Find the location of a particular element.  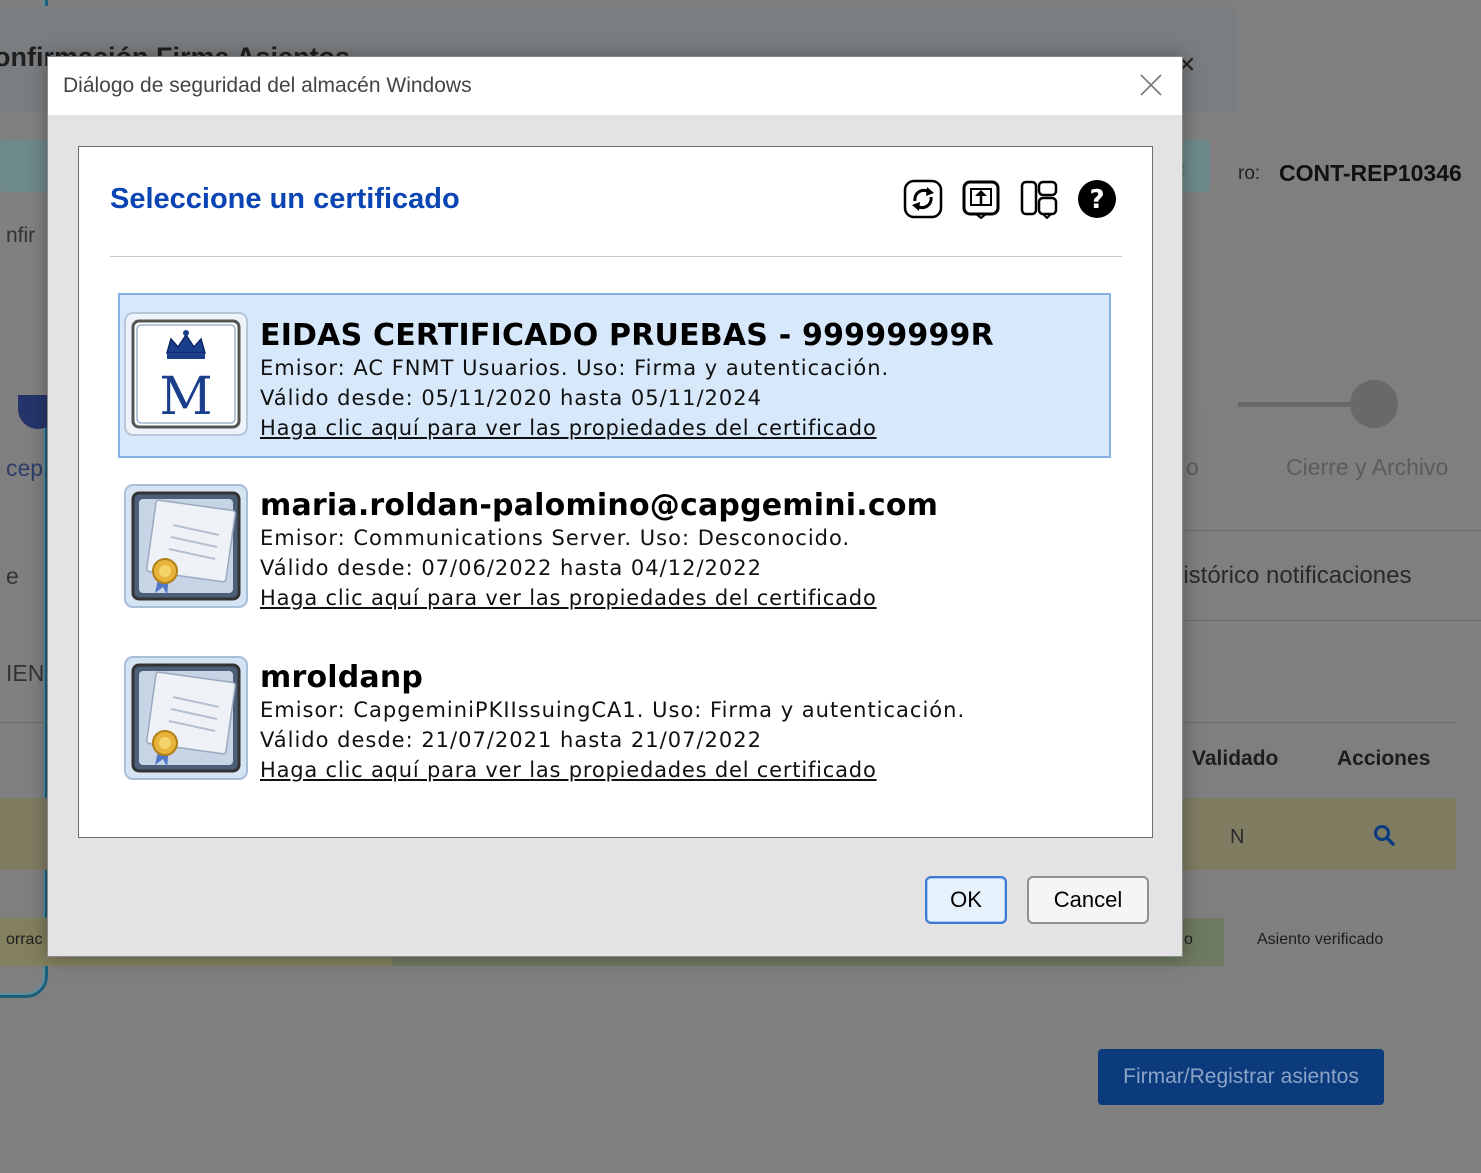

tab-historico-notificaciones: listórico notificaciones is located at coordinates (1294, 576).